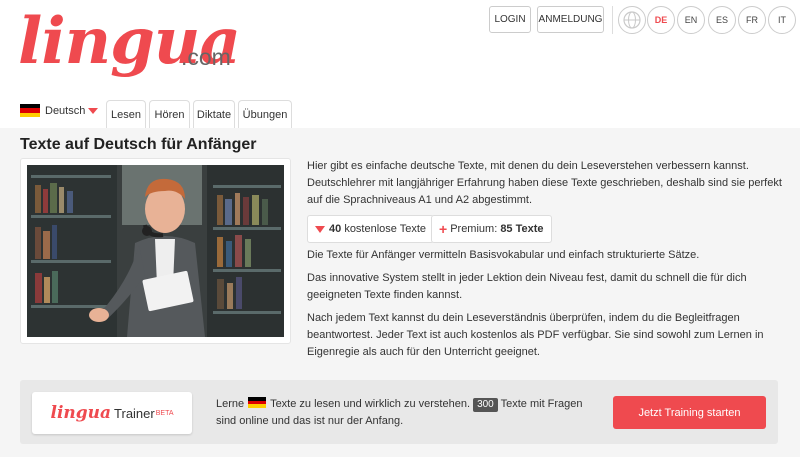 The width and height of the screenshot is (800, 457). I want to click on tab-lesen: Lesen, so click(126, 114).